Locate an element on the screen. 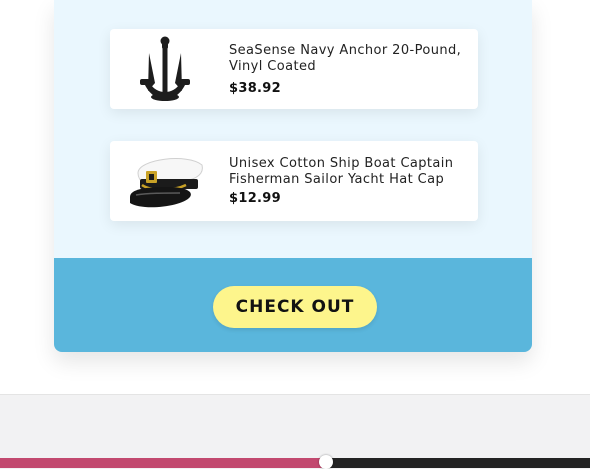 The width and height of the screenshot is (590, 469). checkout-button: CHECK OUT is located at coordinates (295, 307).